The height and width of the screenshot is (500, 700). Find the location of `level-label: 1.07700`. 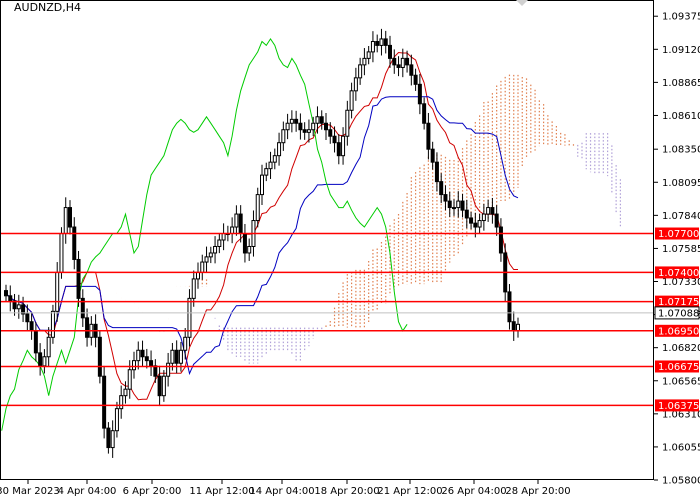

level-label: 1.07700 is located at coordinates (678, 234).